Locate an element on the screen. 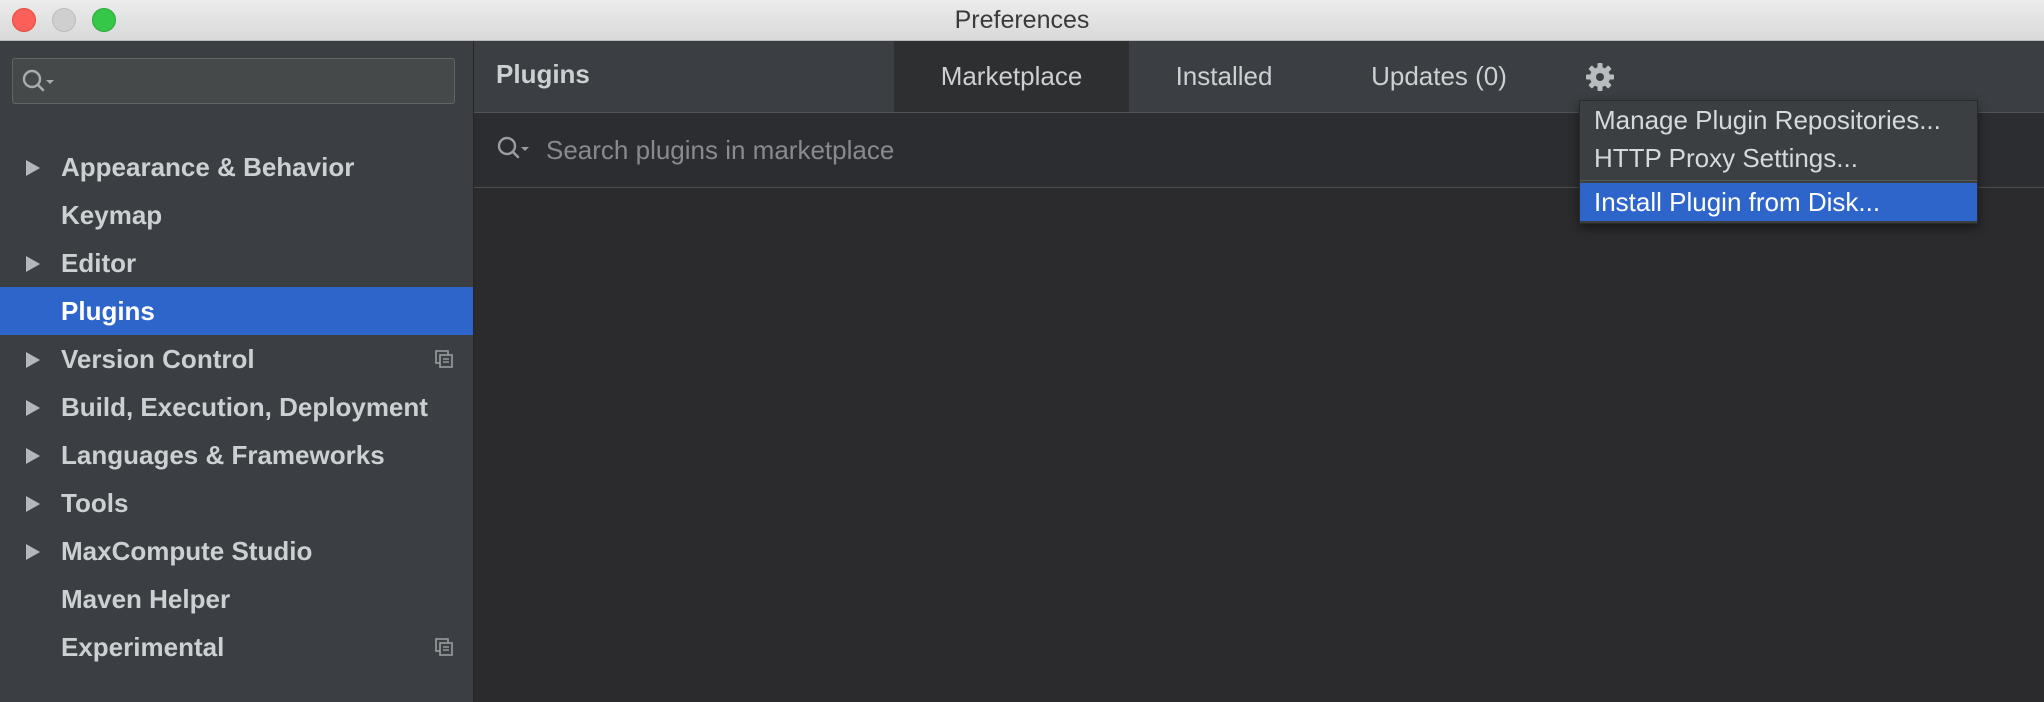 Image resolution: width=2044 pixels, height=702 pixels. sidebar-item-appearance-behavior: Appearance & Behavior is located at coordinates (236, 167).